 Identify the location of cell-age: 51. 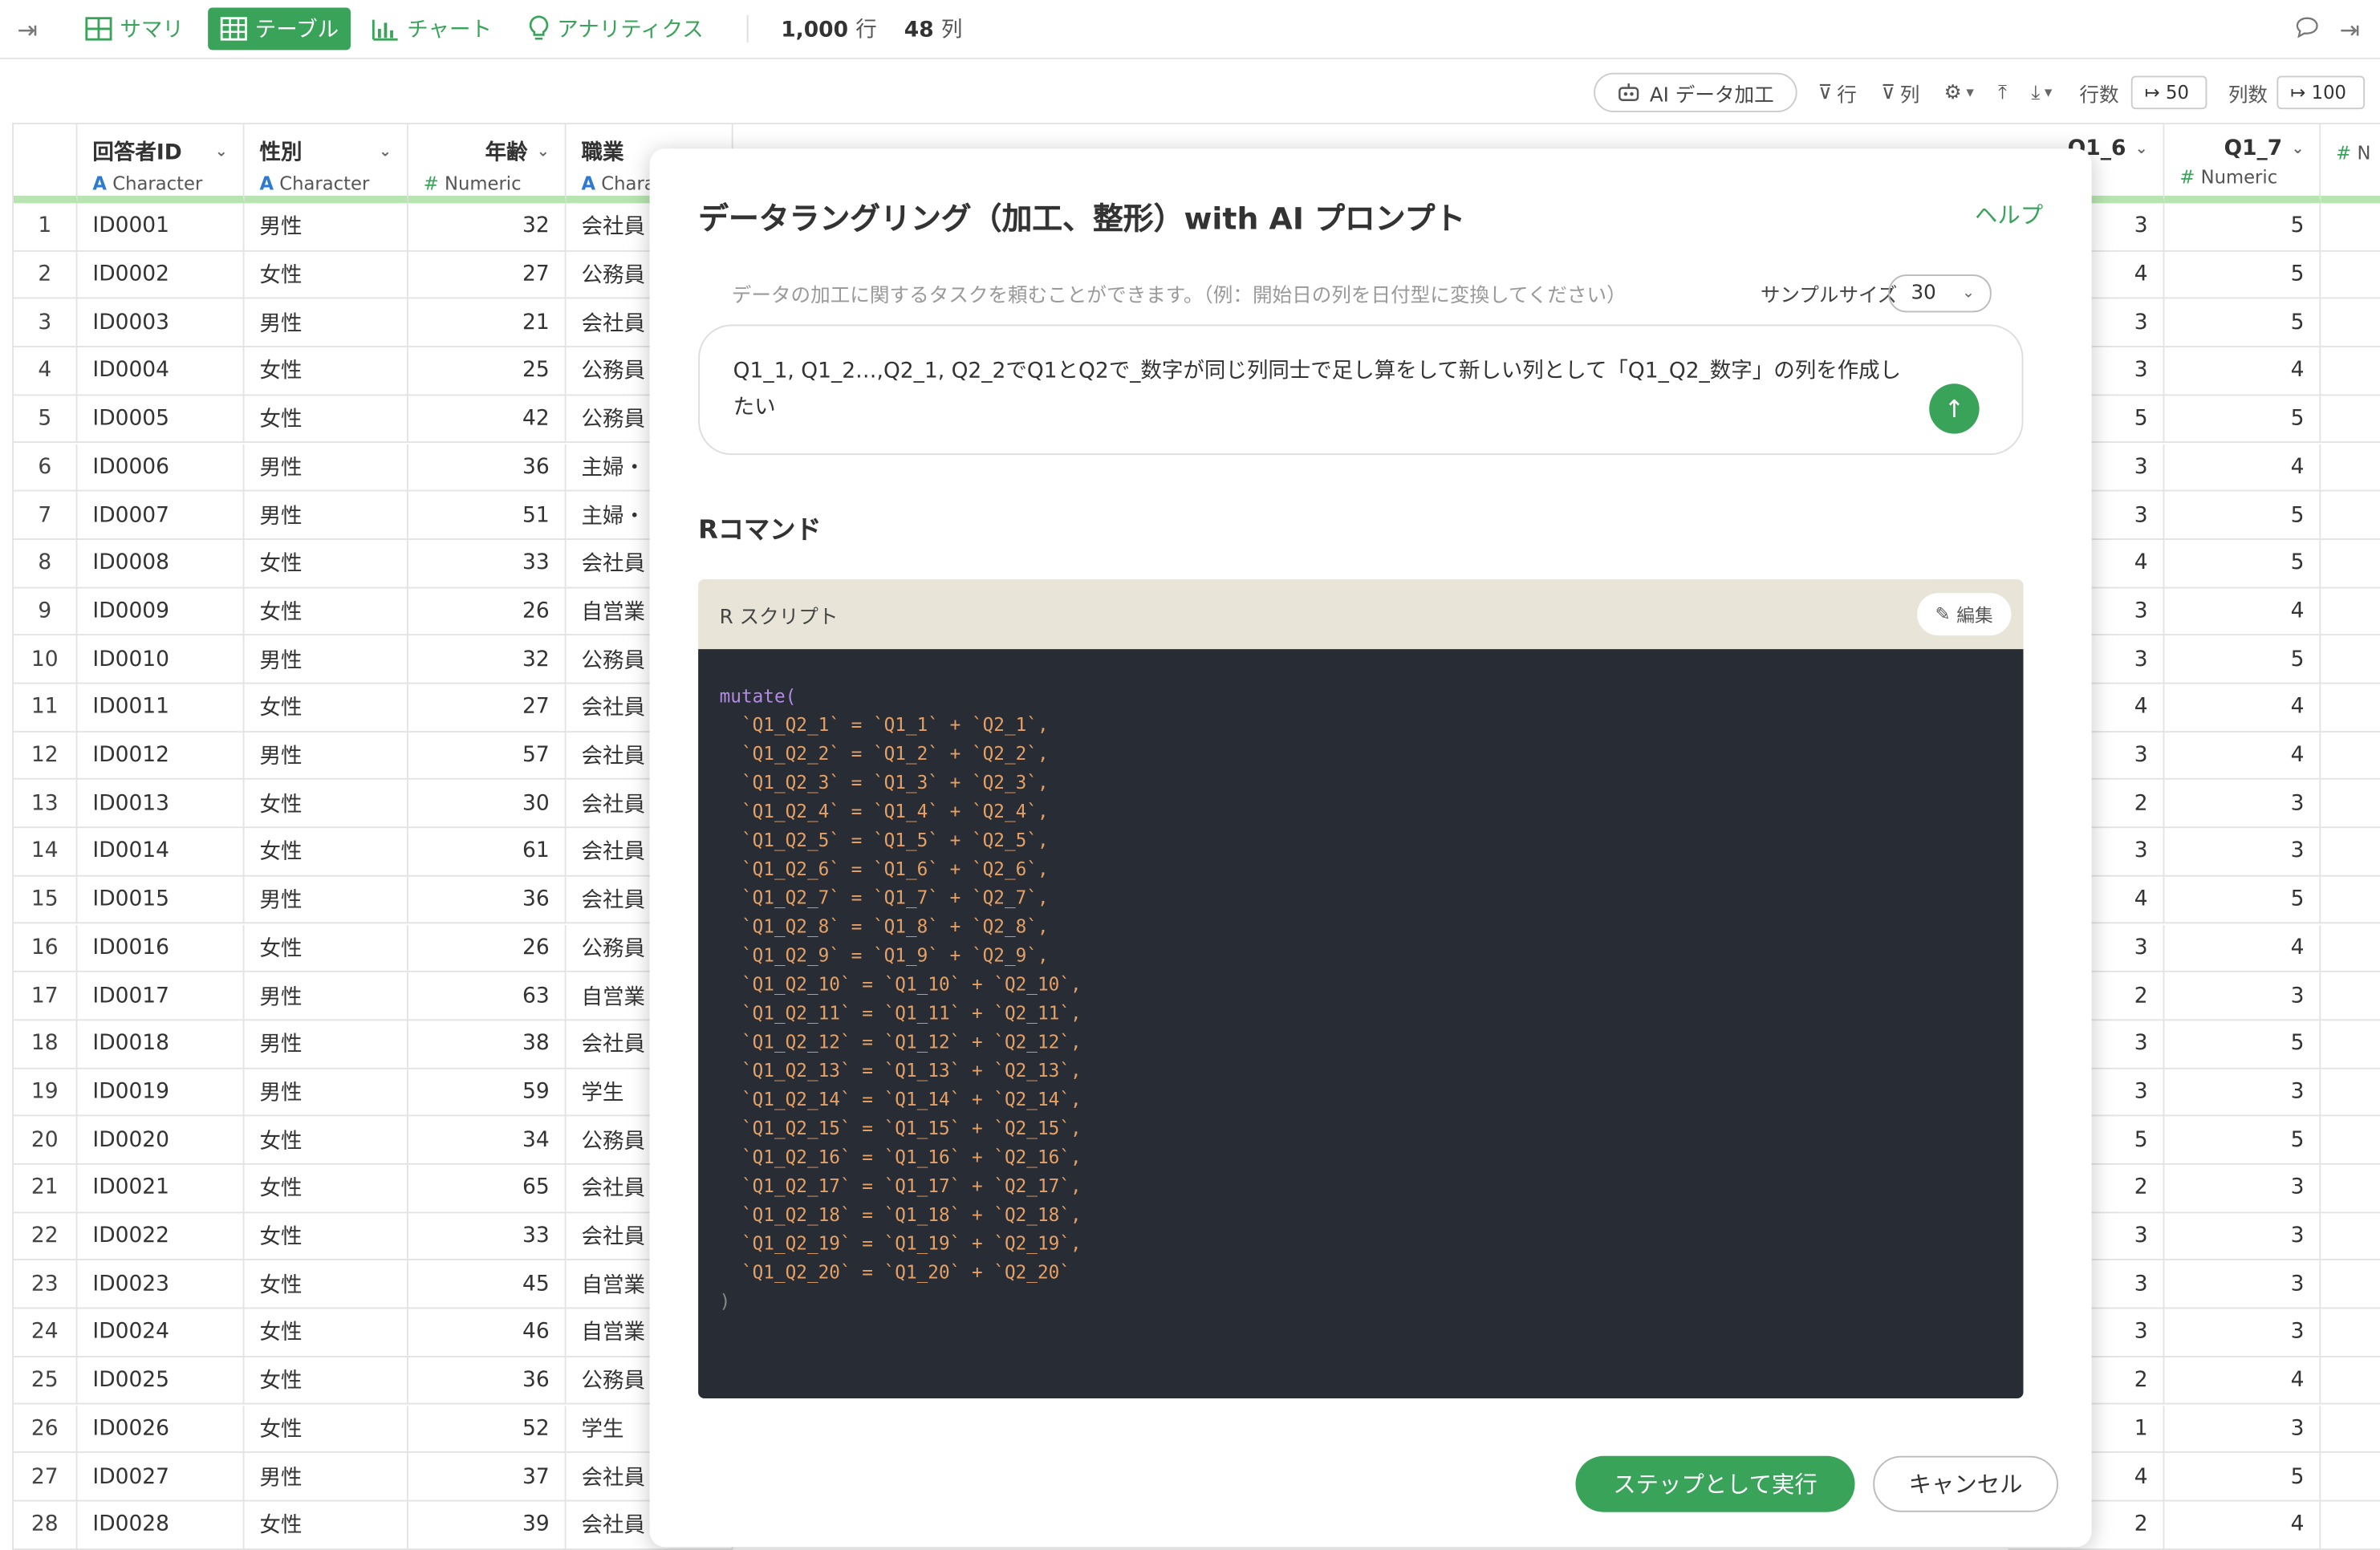
(488, 515).